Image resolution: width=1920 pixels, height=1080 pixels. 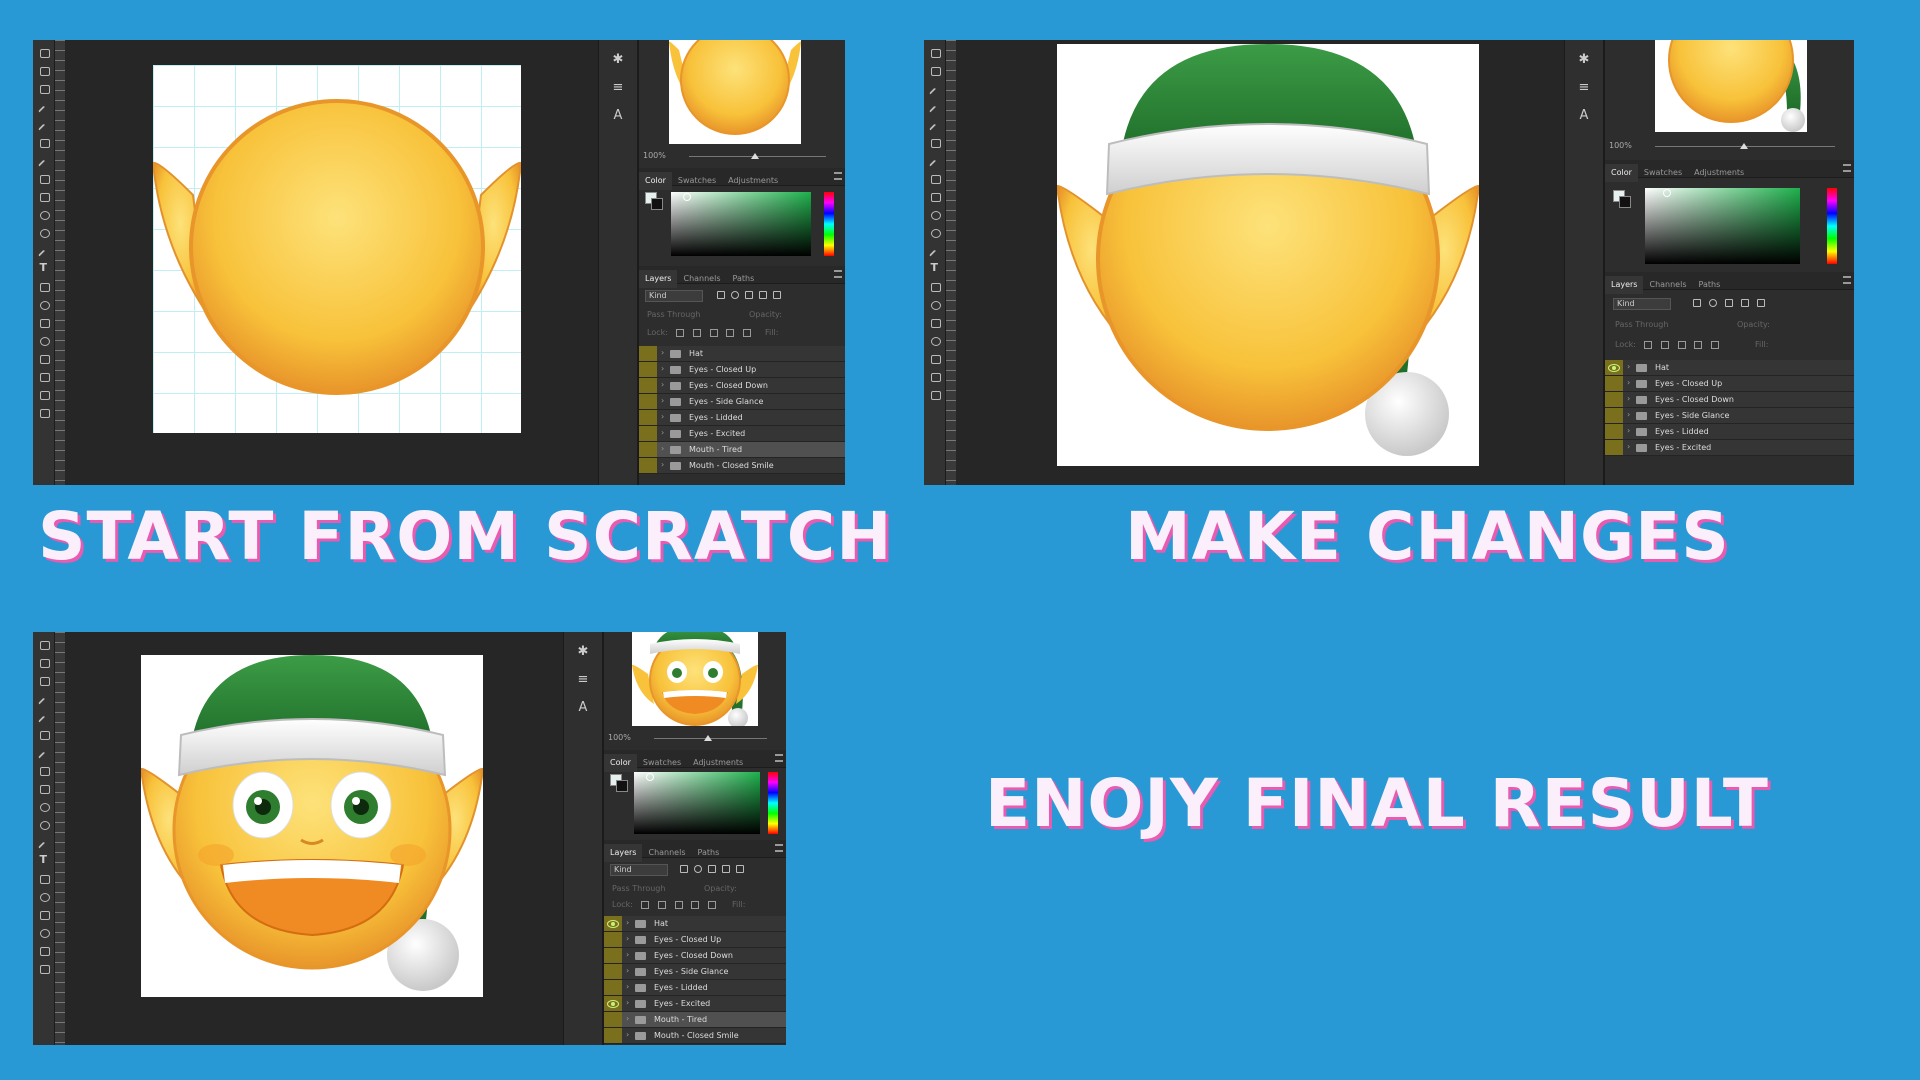 I want to click on layer-row: › Eyes - Lidded, so click(x=695, y=988).